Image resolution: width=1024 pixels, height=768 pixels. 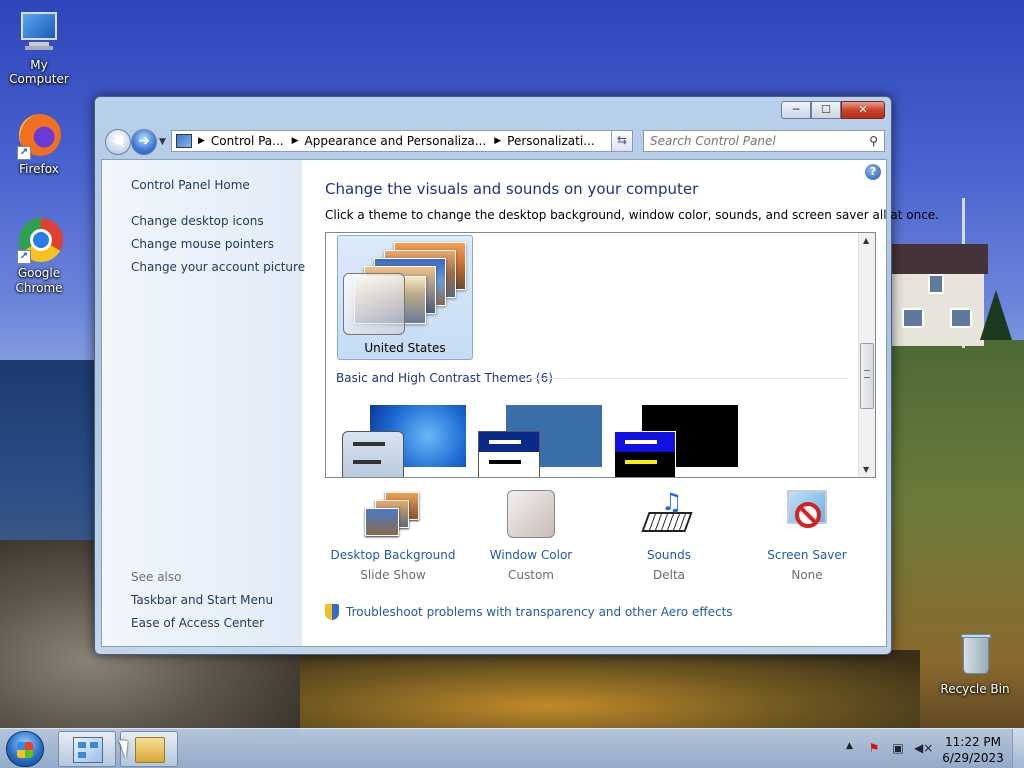 What do you see at coordinates (39, 240) in the screenshot?
I see `chrome-icon: ↗` at bounding box center [39, 240].